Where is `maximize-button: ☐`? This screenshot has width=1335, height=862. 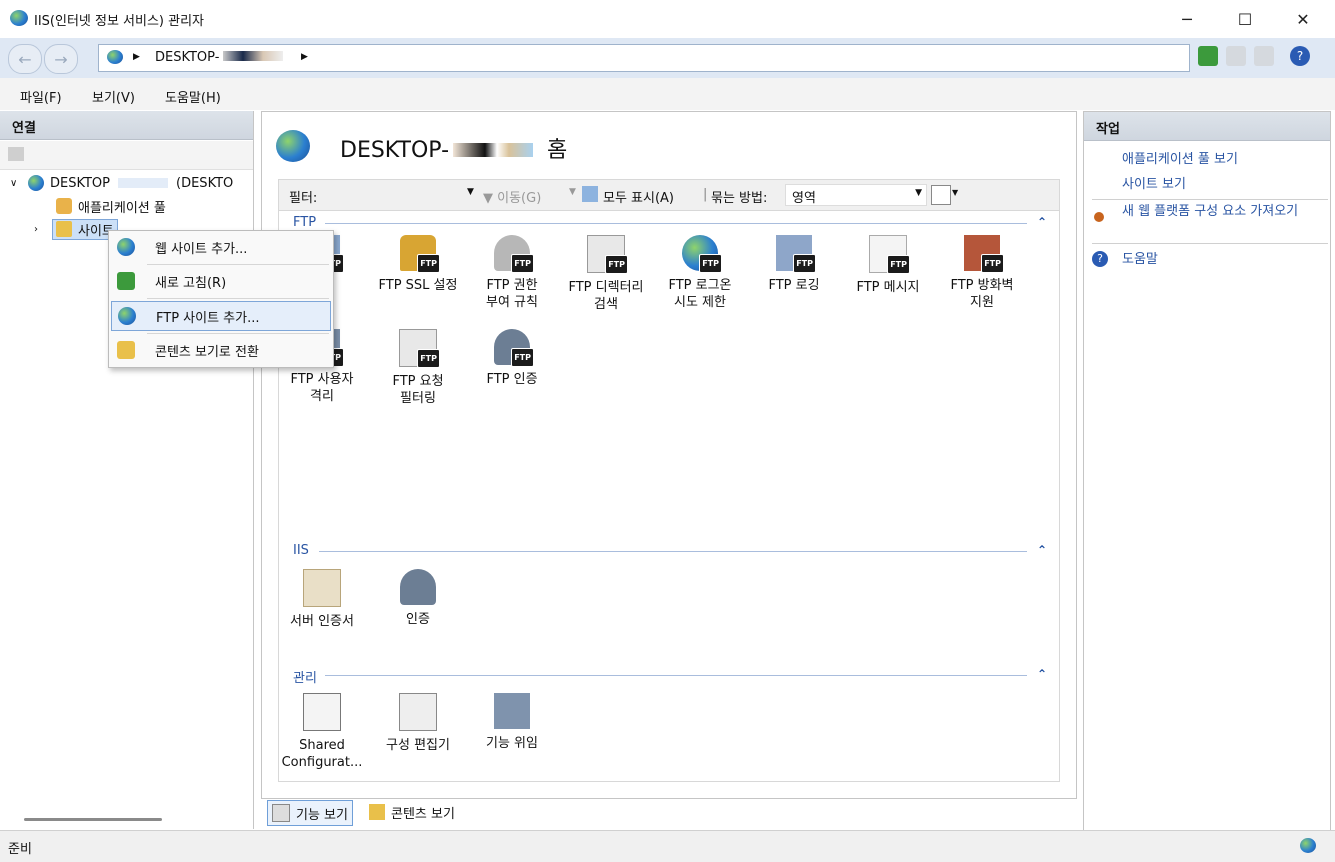
maximize-button: ☐ is located at coordinates (1245, 19).